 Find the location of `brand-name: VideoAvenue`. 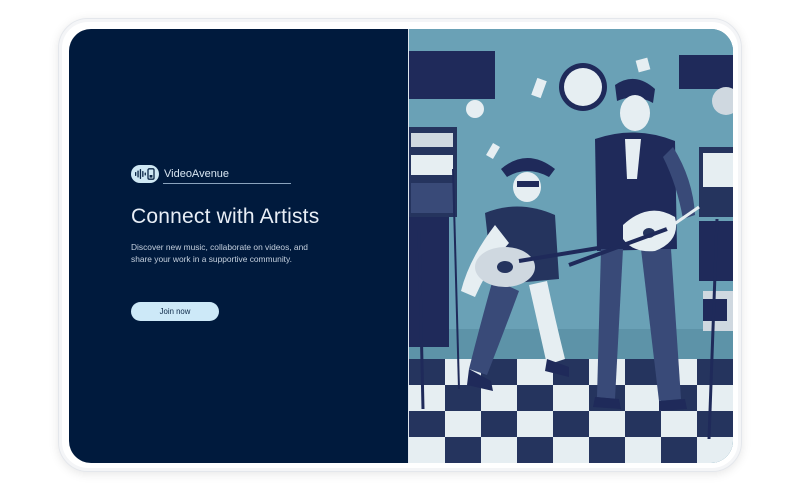

brand-name: VideoAvenue is located at coordinates (197, 174).